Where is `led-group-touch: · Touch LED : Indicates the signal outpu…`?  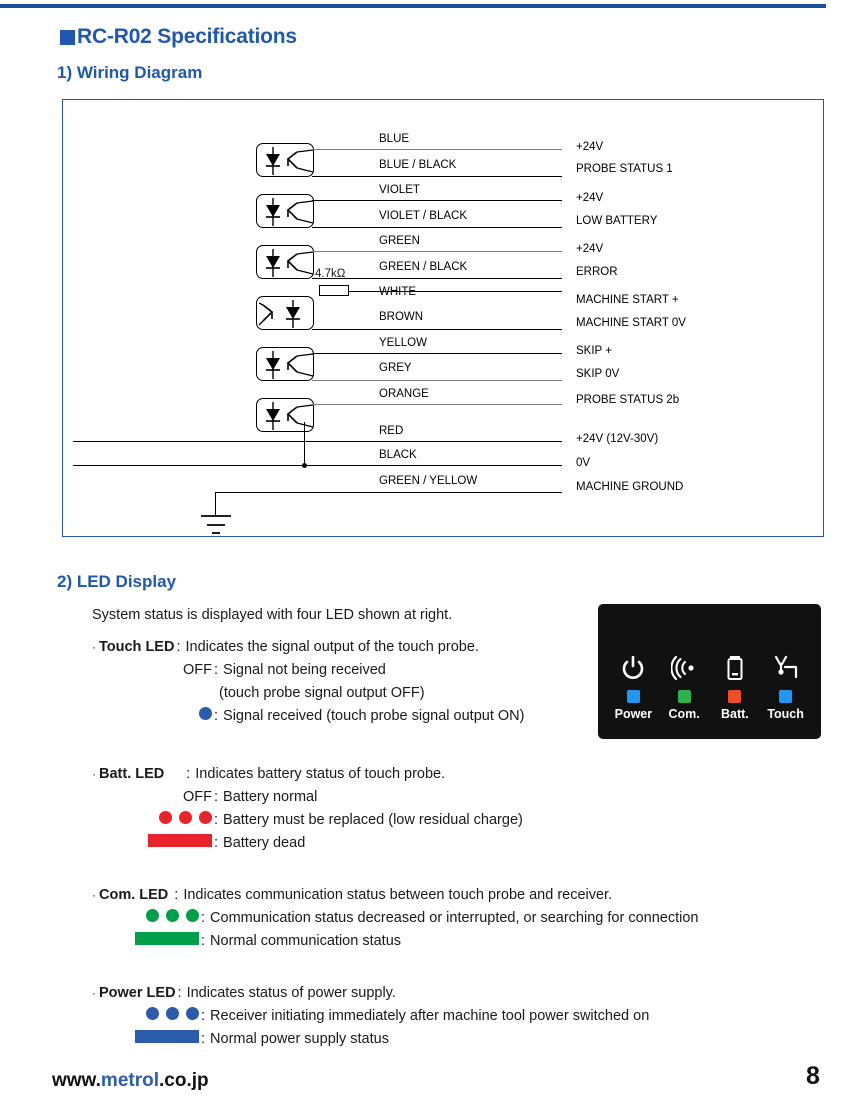
led-group-touch: · Touch LED : Indicates the signal outpu… is located at coordinates (308, 682).